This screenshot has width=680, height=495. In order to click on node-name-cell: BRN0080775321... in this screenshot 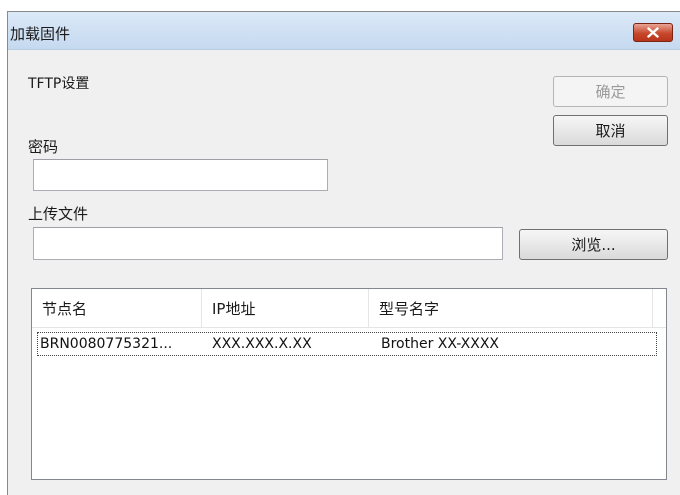, I will do `click(106, 344)`.